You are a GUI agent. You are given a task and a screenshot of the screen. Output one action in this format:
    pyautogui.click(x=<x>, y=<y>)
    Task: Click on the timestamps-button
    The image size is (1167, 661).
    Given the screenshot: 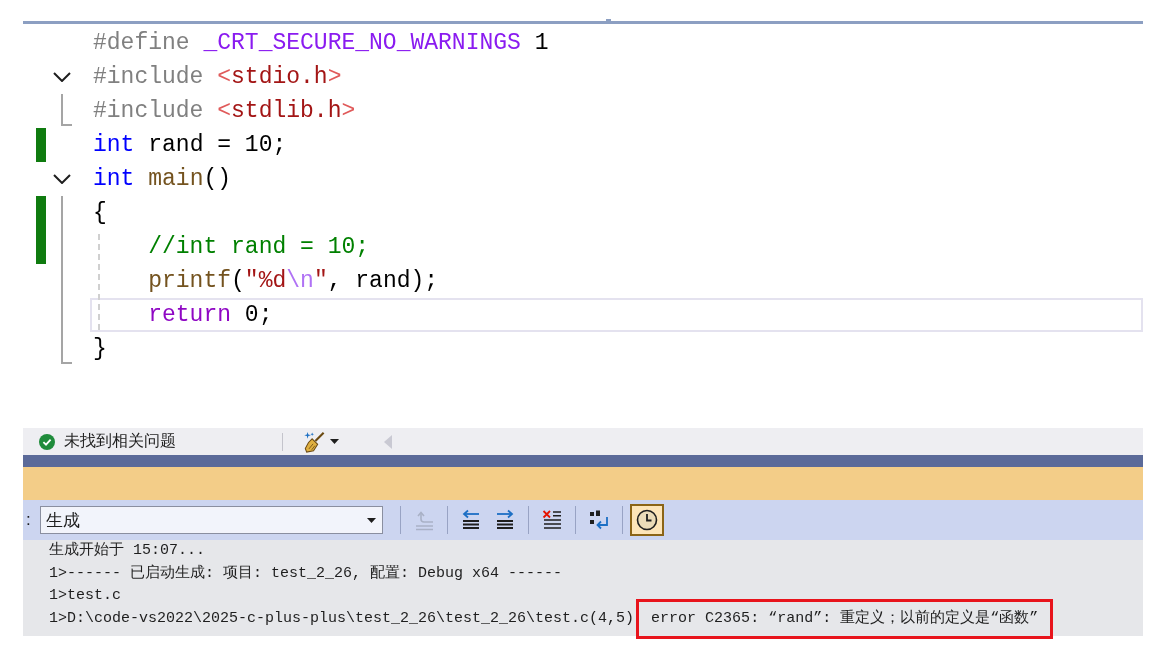 What is the action you would take?
    pyautogui.click(x=646, y=520)
    